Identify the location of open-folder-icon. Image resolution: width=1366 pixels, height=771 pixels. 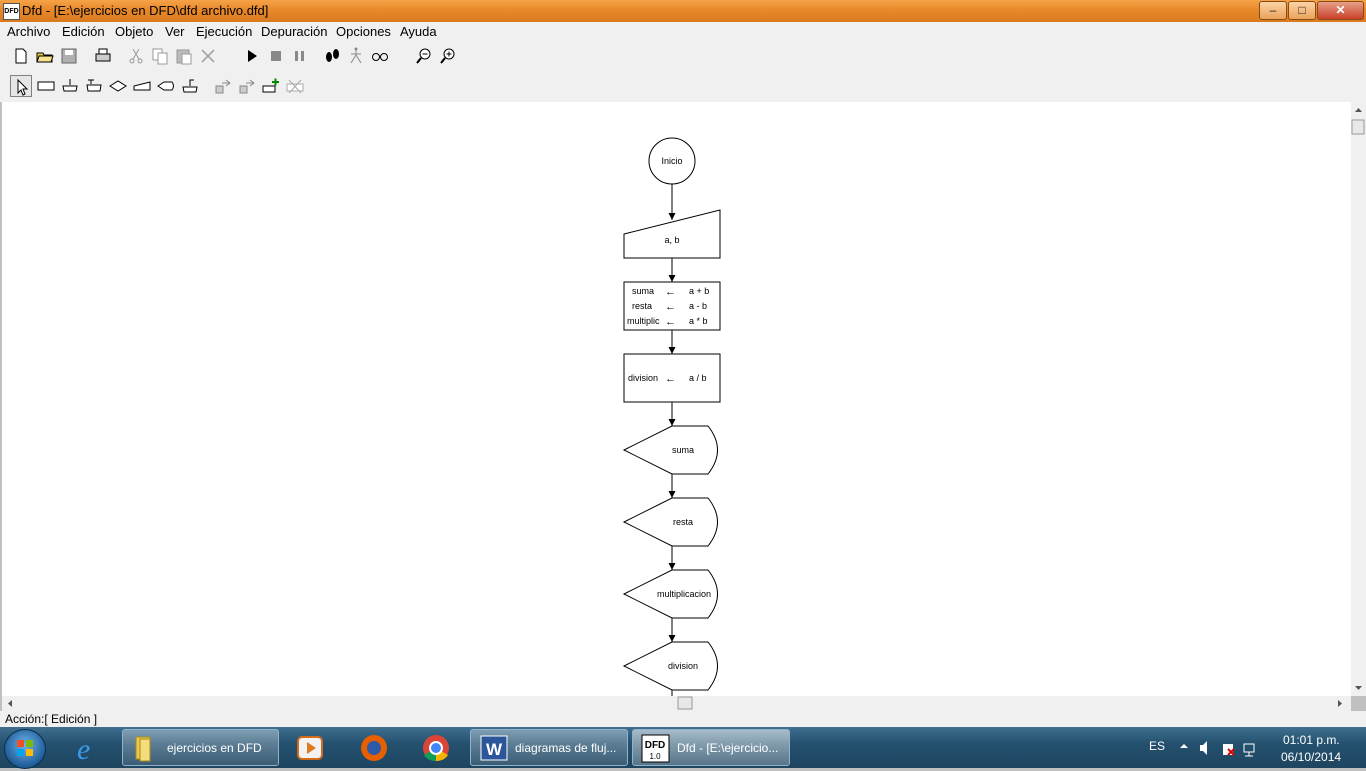
(45, 56).